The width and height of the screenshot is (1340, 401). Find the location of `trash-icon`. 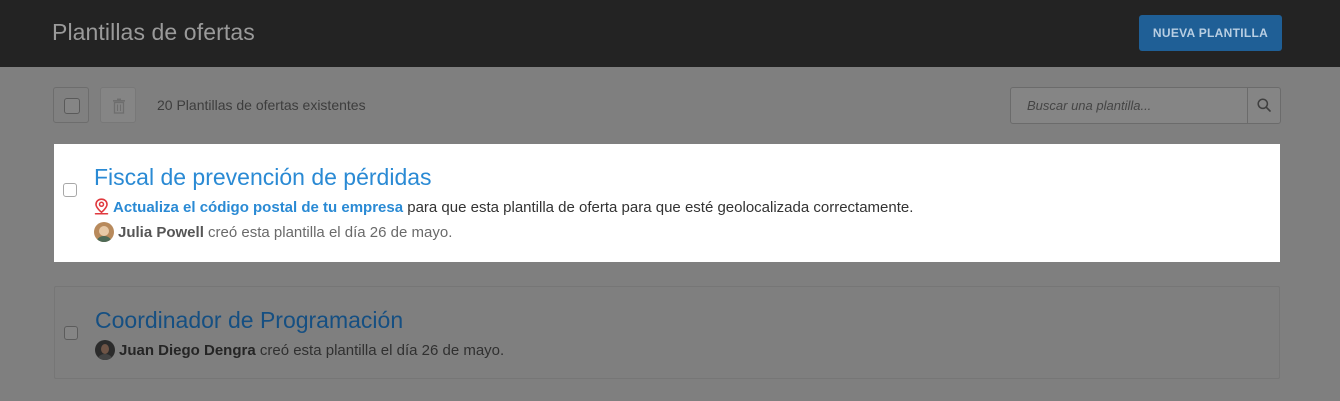

trash-icon is located at coordinates (119, 106).